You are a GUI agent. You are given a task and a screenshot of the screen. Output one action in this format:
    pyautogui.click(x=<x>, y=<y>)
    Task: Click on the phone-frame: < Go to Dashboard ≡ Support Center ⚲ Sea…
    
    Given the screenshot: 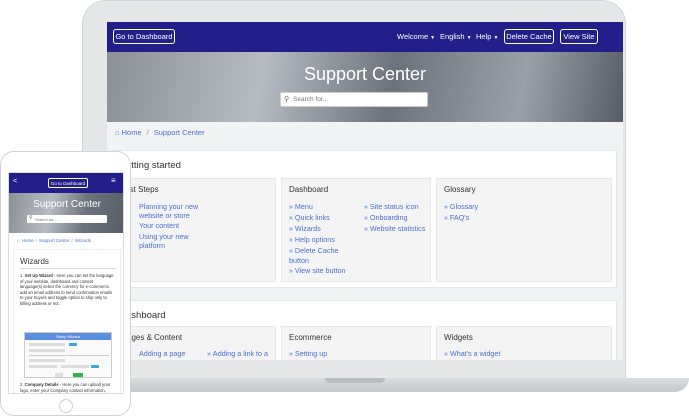 What is the action you would take?
    pyautogui.click(x=65, y=283)
    